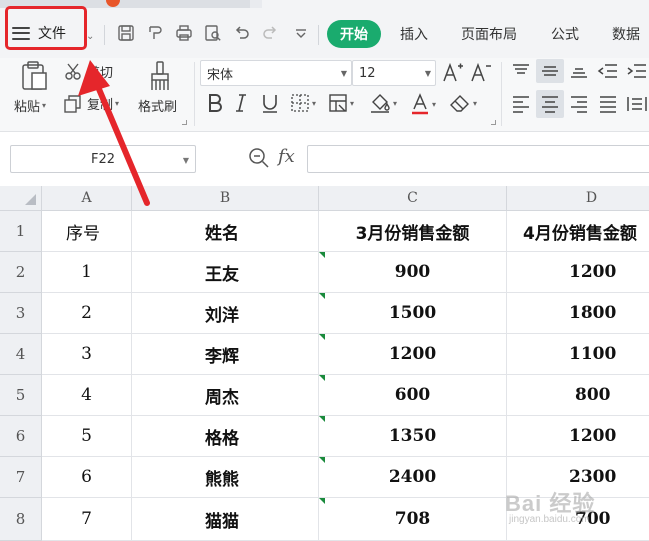 This screenshot has height=541, width=649. Describe the element at coordinates (87, 313) in the screenshot. I see `table-cell: 2` at that location.